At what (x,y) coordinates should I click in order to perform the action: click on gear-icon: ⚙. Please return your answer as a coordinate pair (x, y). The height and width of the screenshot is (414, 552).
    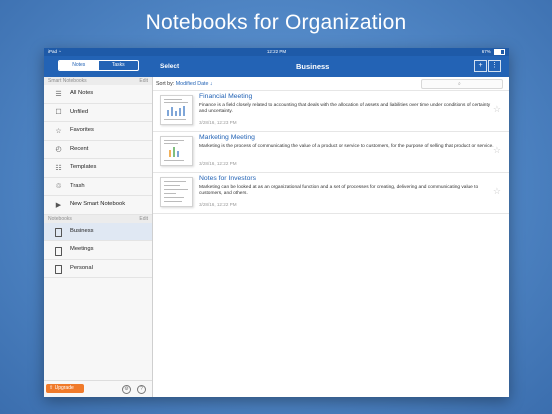
    Looking at the image, I should click on (126, 389).